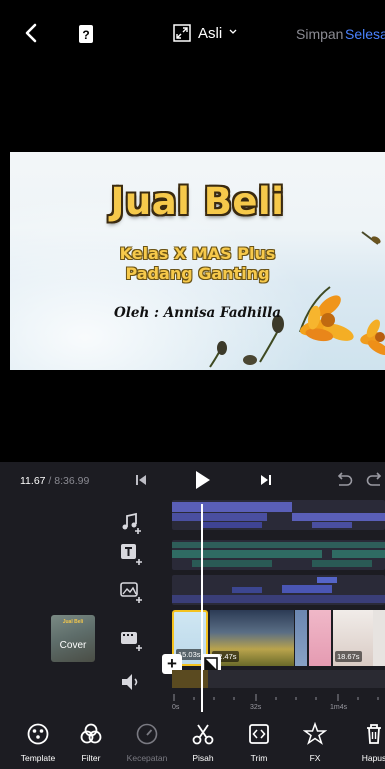 This screenshot has height=769, width=385. I want to click on template-icon, so click(38, 734).